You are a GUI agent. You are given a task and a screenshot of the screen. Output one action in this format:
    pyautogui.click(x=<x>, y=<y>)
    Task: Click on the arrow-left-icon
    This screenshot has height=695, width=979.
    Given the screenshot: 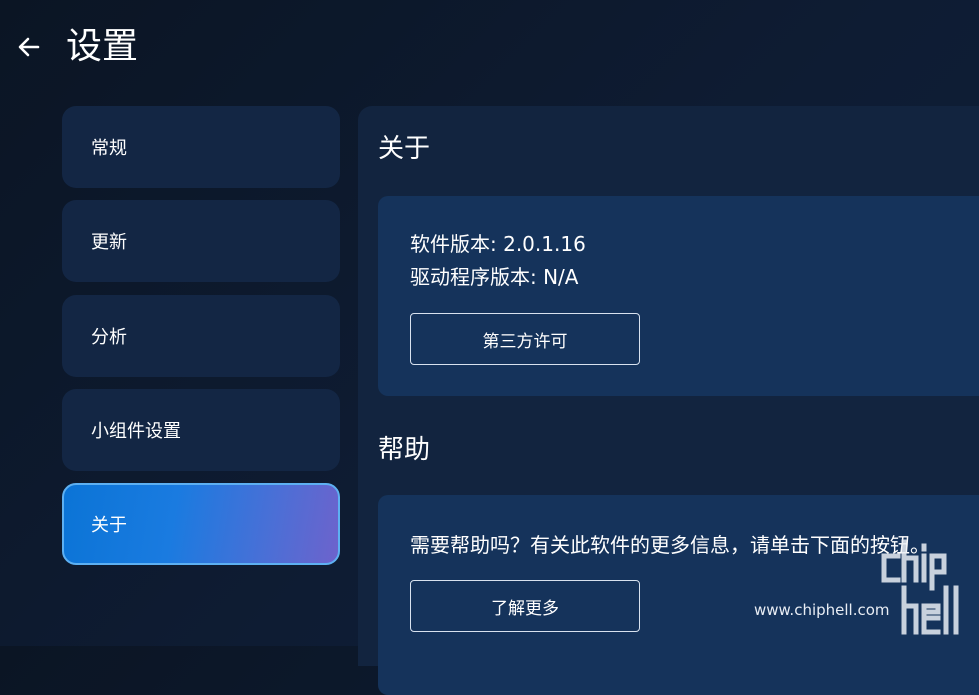 What is the action you would take?
    pyautogui.click(x=29, y=47)
    